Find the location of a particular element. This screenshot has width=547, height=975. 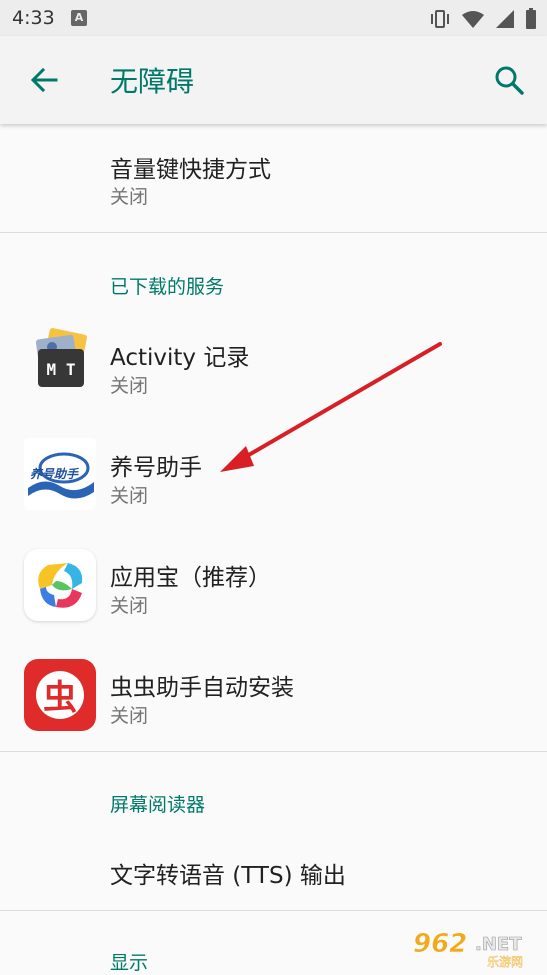

list-item-yanghao-helper: 养号助手 养号助手 关闭 is located at coordinates (273, 483).